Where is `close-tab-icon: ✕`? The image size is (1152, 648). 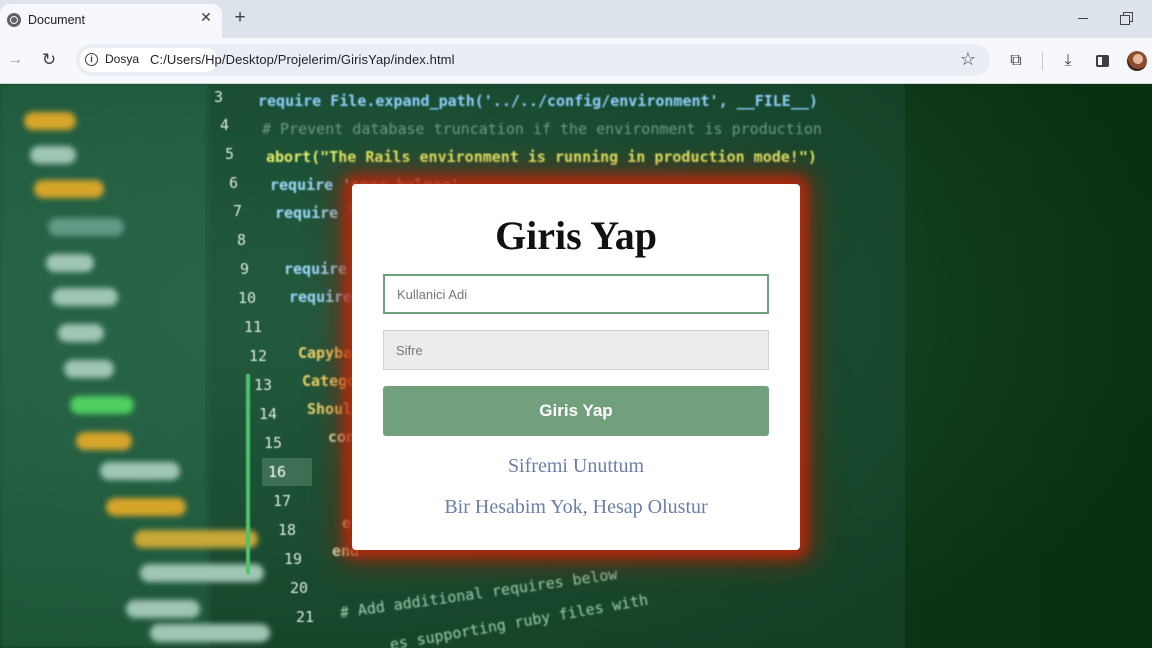
close-tab-icon: ✕ is located at coordinates (206, 17).